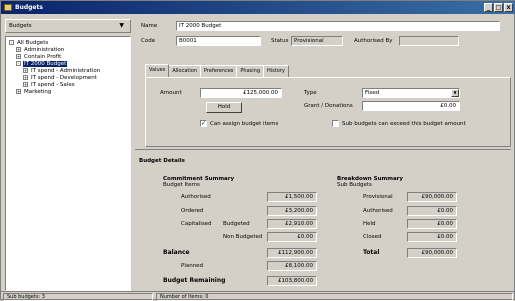 This screenshot has height=301, width=515. I want to click on tree-item: + IT spend - Development, so click(68, 78).